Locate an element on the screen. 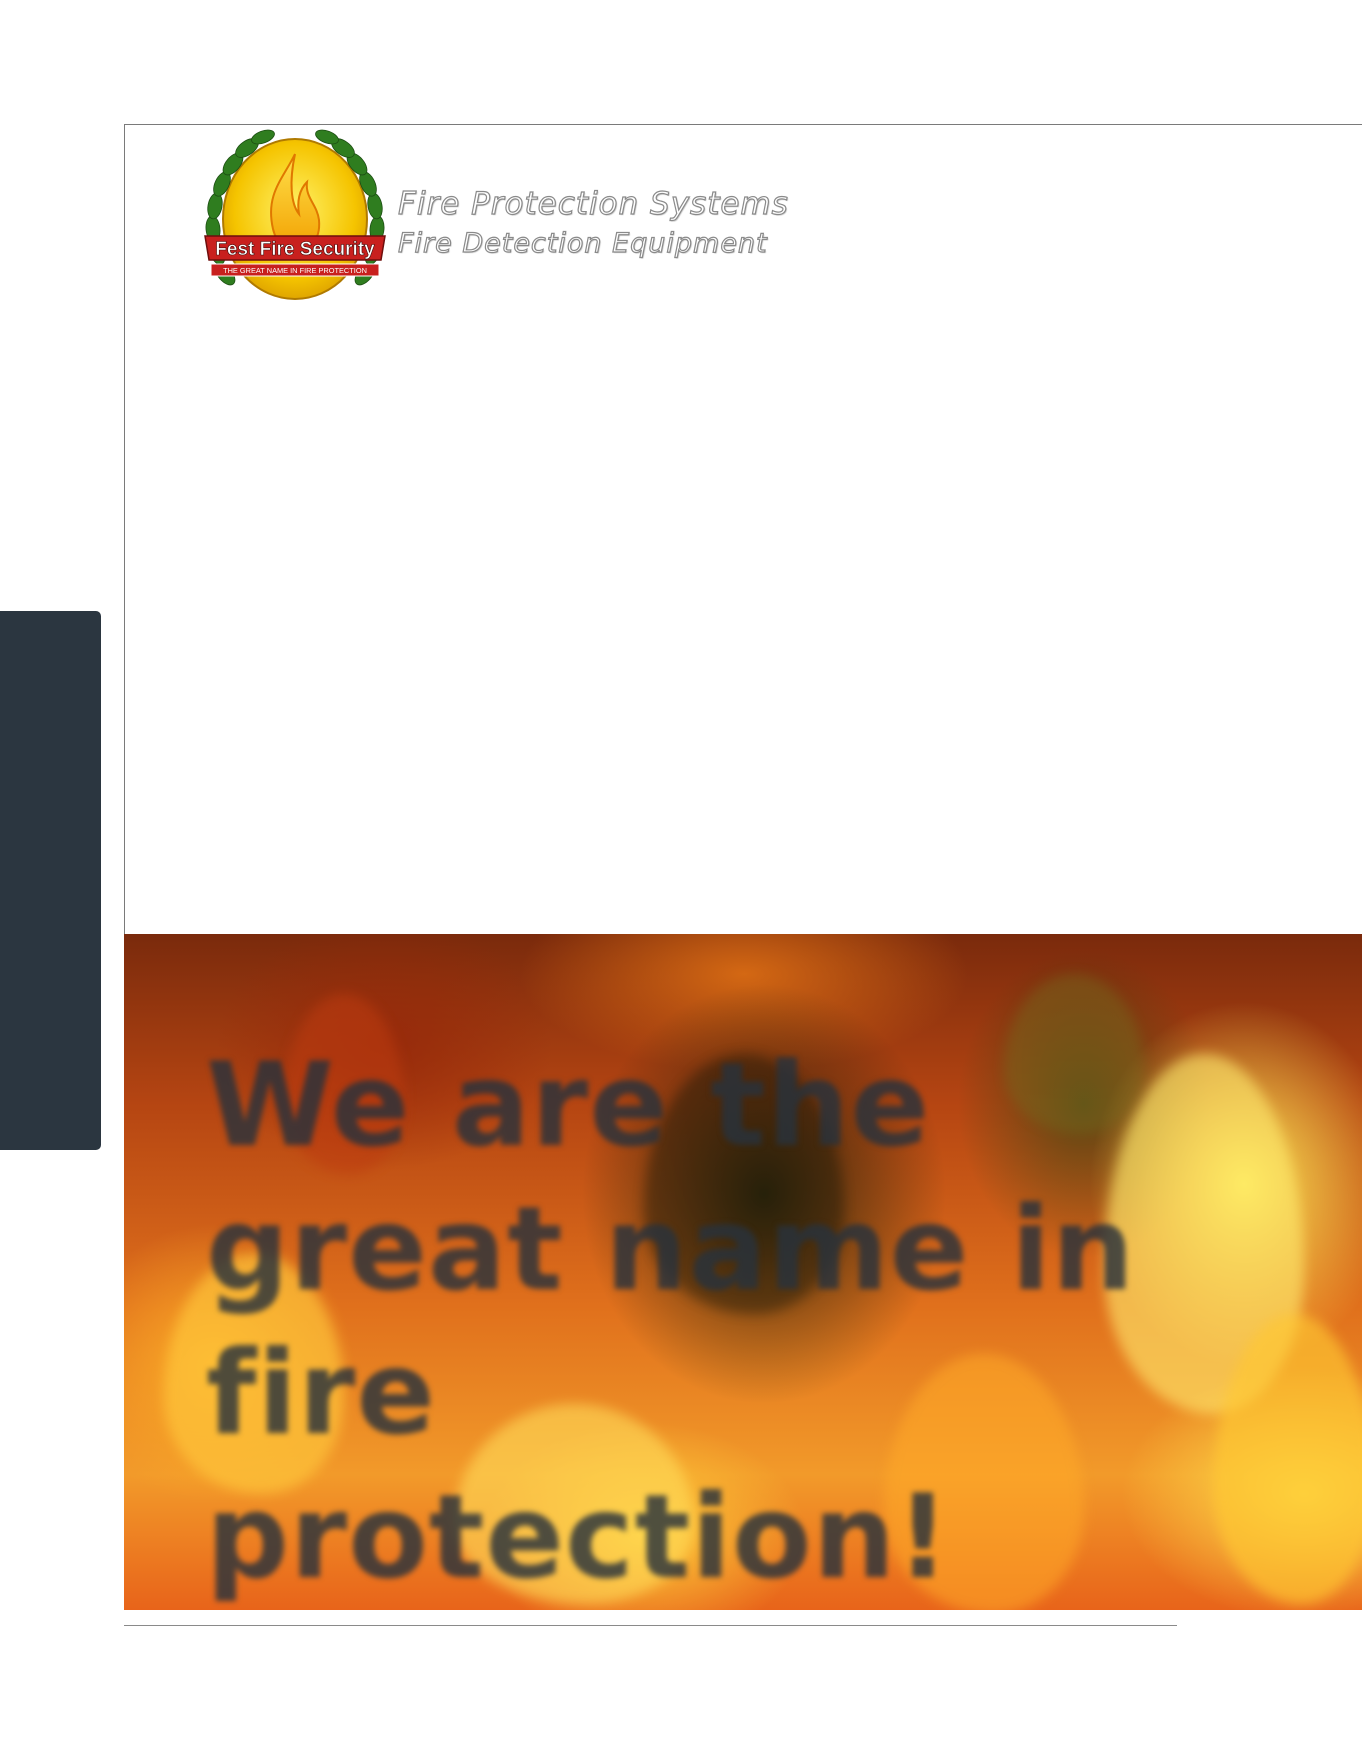 This screenshot has width=1362, height=1764. side-tab is located at coordinates (50, 880).